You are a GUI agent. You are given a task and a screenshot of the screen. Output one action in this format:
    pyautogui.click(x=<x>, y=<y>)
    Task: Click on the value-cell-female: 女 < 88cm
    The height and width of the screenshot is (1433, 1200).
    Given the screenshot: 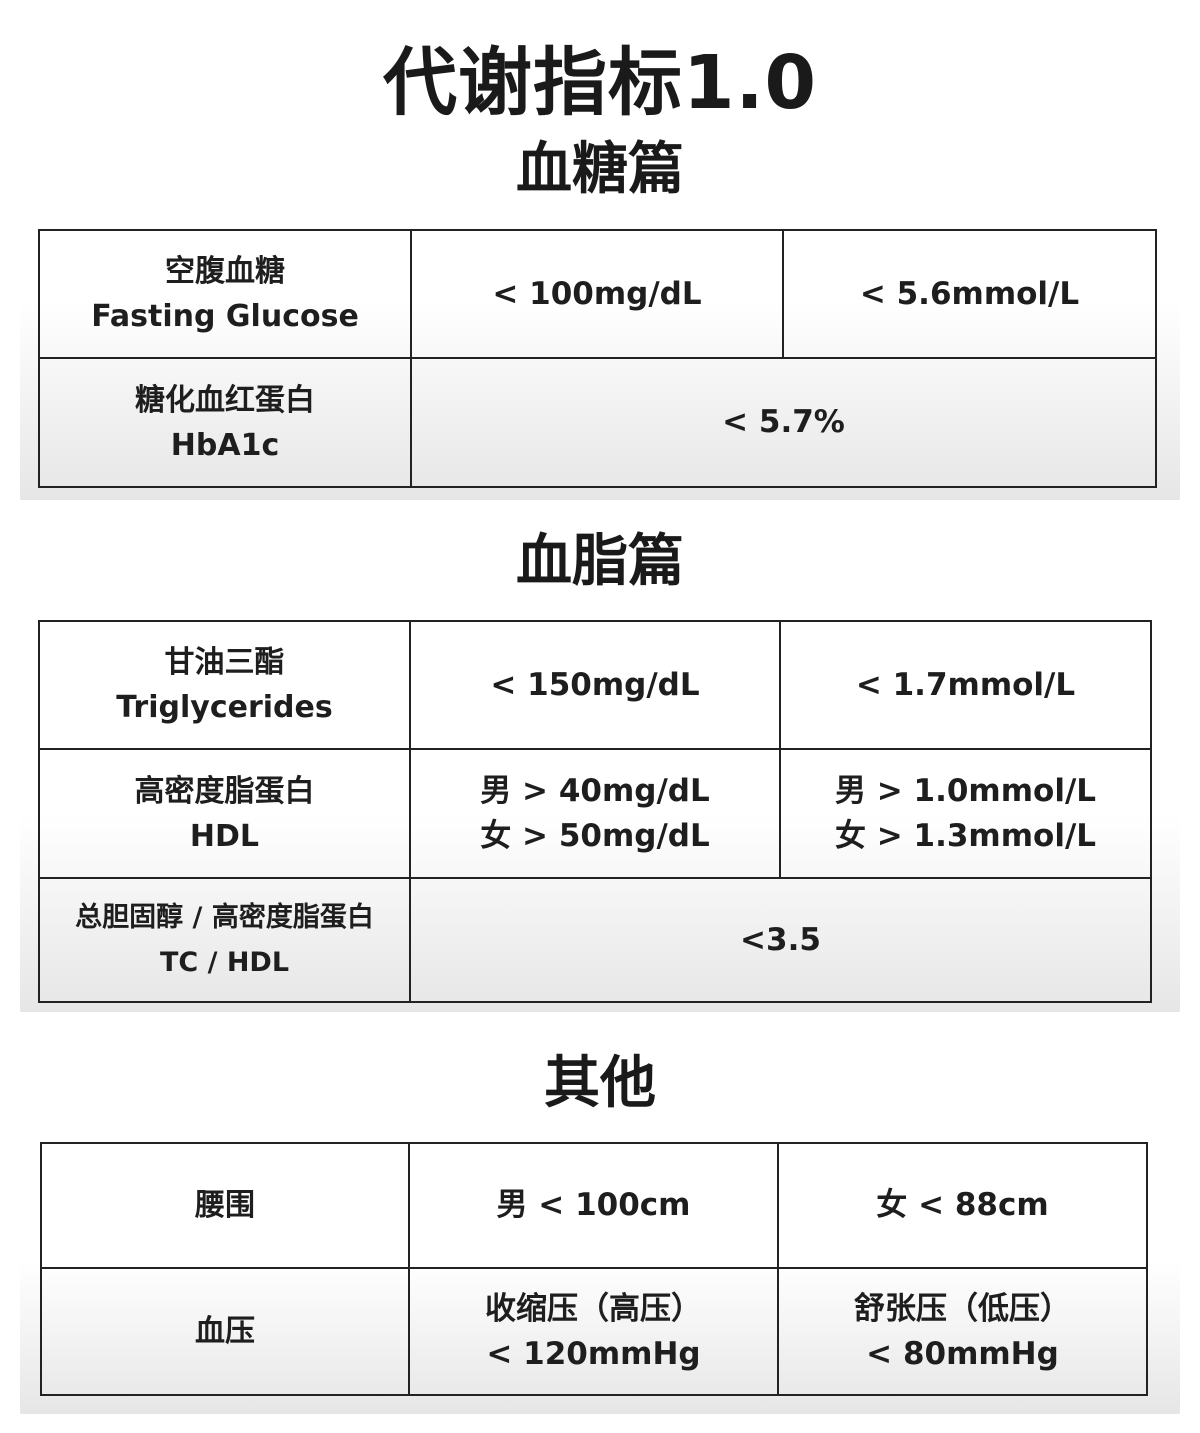 What is the action you would take?
    pyautogui.click(x=962, y=1205)
    